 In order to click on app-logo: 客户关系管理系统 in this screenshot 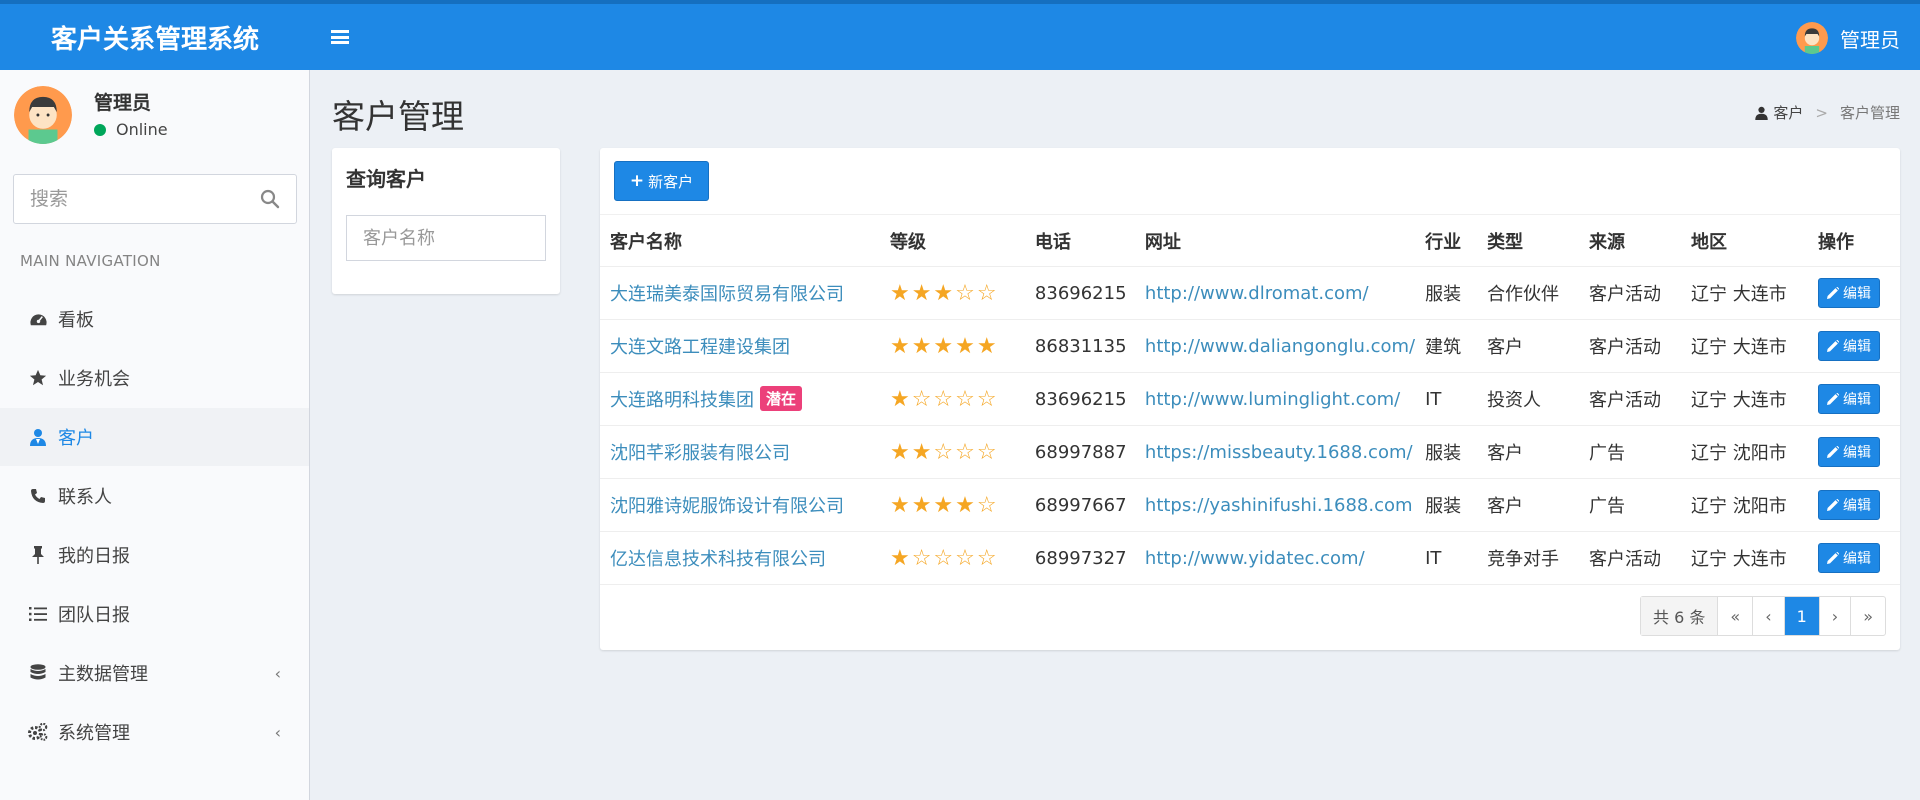, I will do `click(155, 37)`.